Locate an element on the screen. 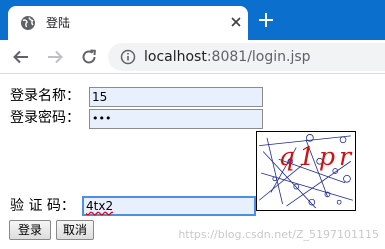 This screenshot has width=385, height=249. watermark: https://blog.csdn.net/Z_5197101115 is located at coordinates (278, 234).